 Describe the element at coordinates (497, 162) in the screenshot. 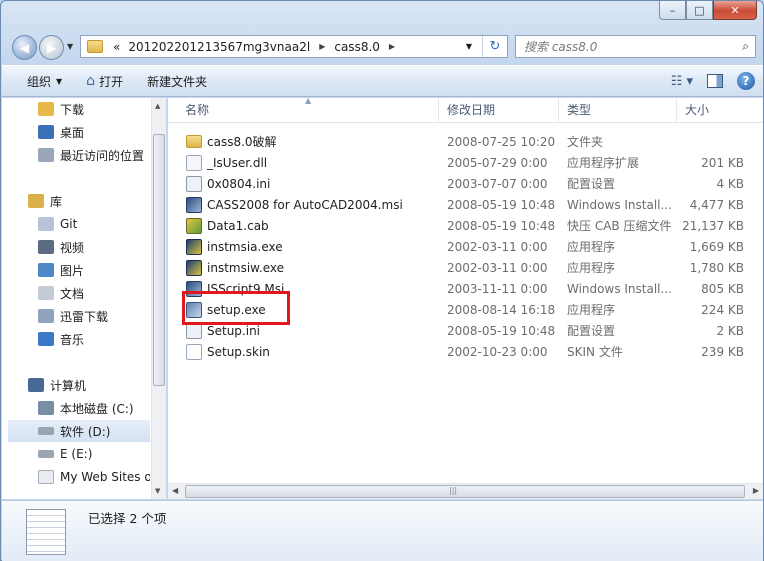

I see `file-date: 2005-07-29 0:00` at that location.